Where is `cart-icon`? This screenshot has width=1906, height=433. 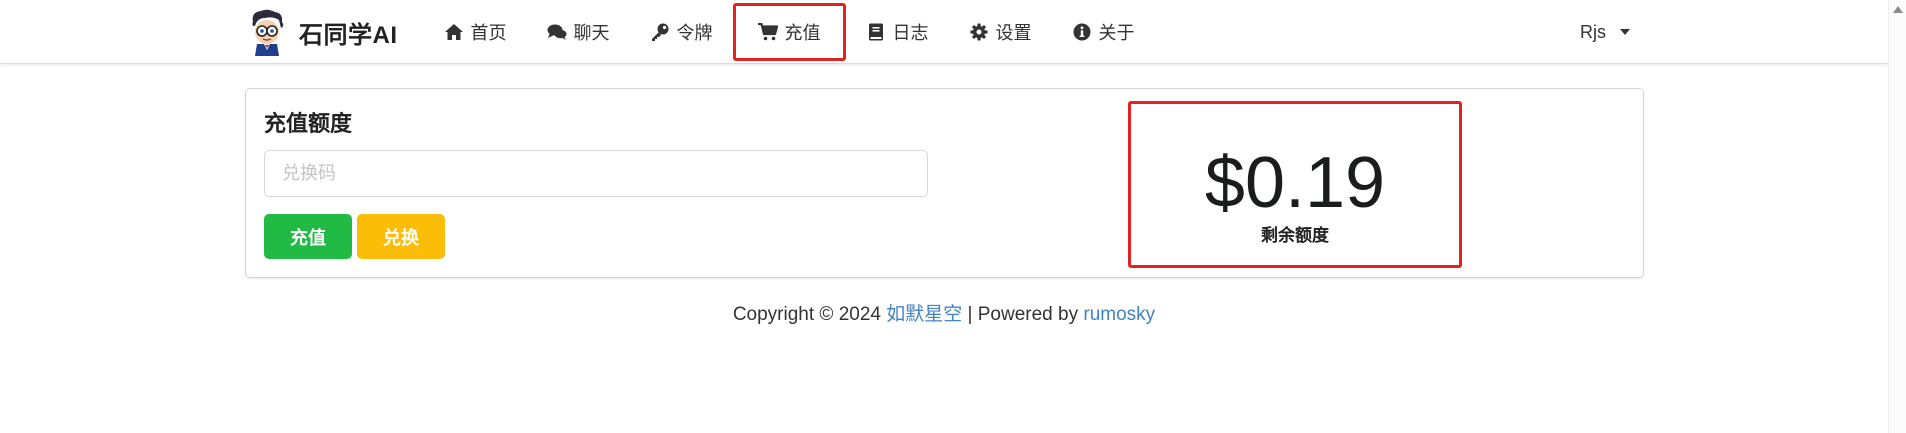 cart-icon is located at coordinates (767, 32).